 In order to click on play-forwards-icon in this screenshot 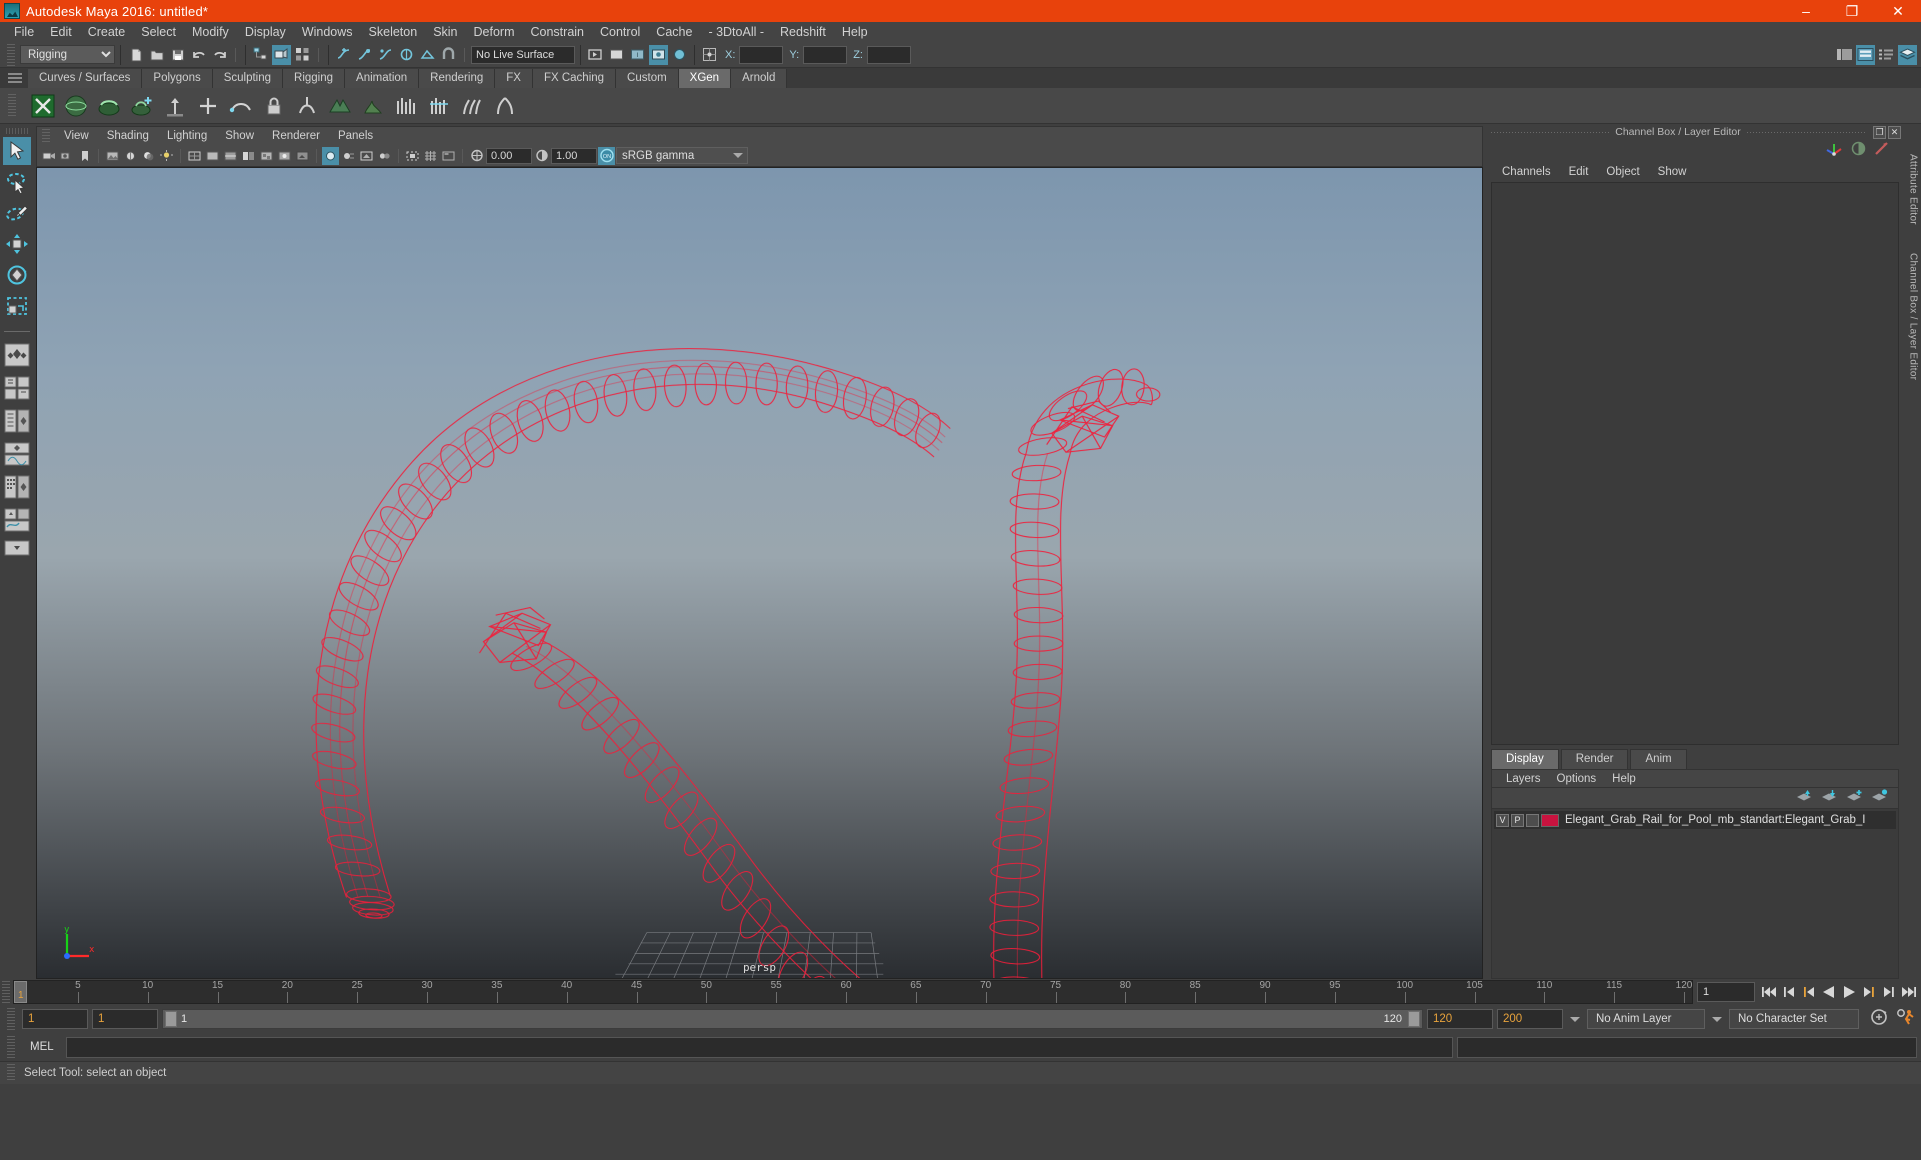, I will do `click(1849, 992)`.